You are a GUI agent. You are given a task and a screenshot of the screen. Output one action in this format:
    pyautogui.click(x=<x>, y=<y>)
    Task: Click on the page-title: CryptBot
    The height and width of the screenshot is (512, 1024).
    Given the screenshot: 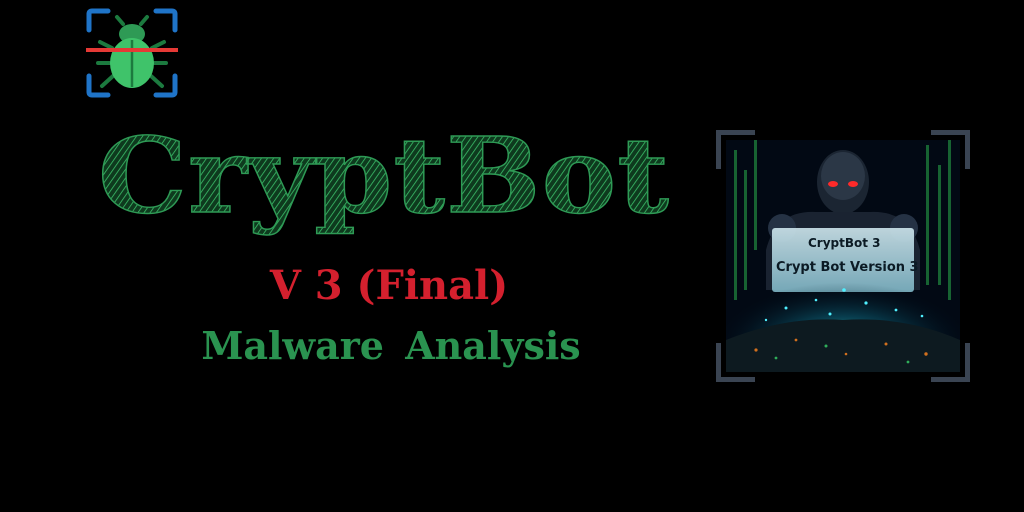 What is the action you would take?
    pyautogui.click(x=388, y=177)
    